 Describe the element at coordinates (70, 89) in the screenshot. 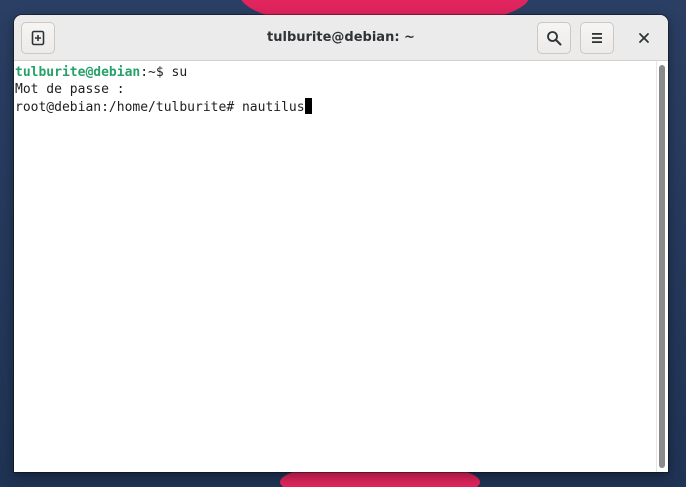

I see `password-prompt: Mot de passe :` at that location.